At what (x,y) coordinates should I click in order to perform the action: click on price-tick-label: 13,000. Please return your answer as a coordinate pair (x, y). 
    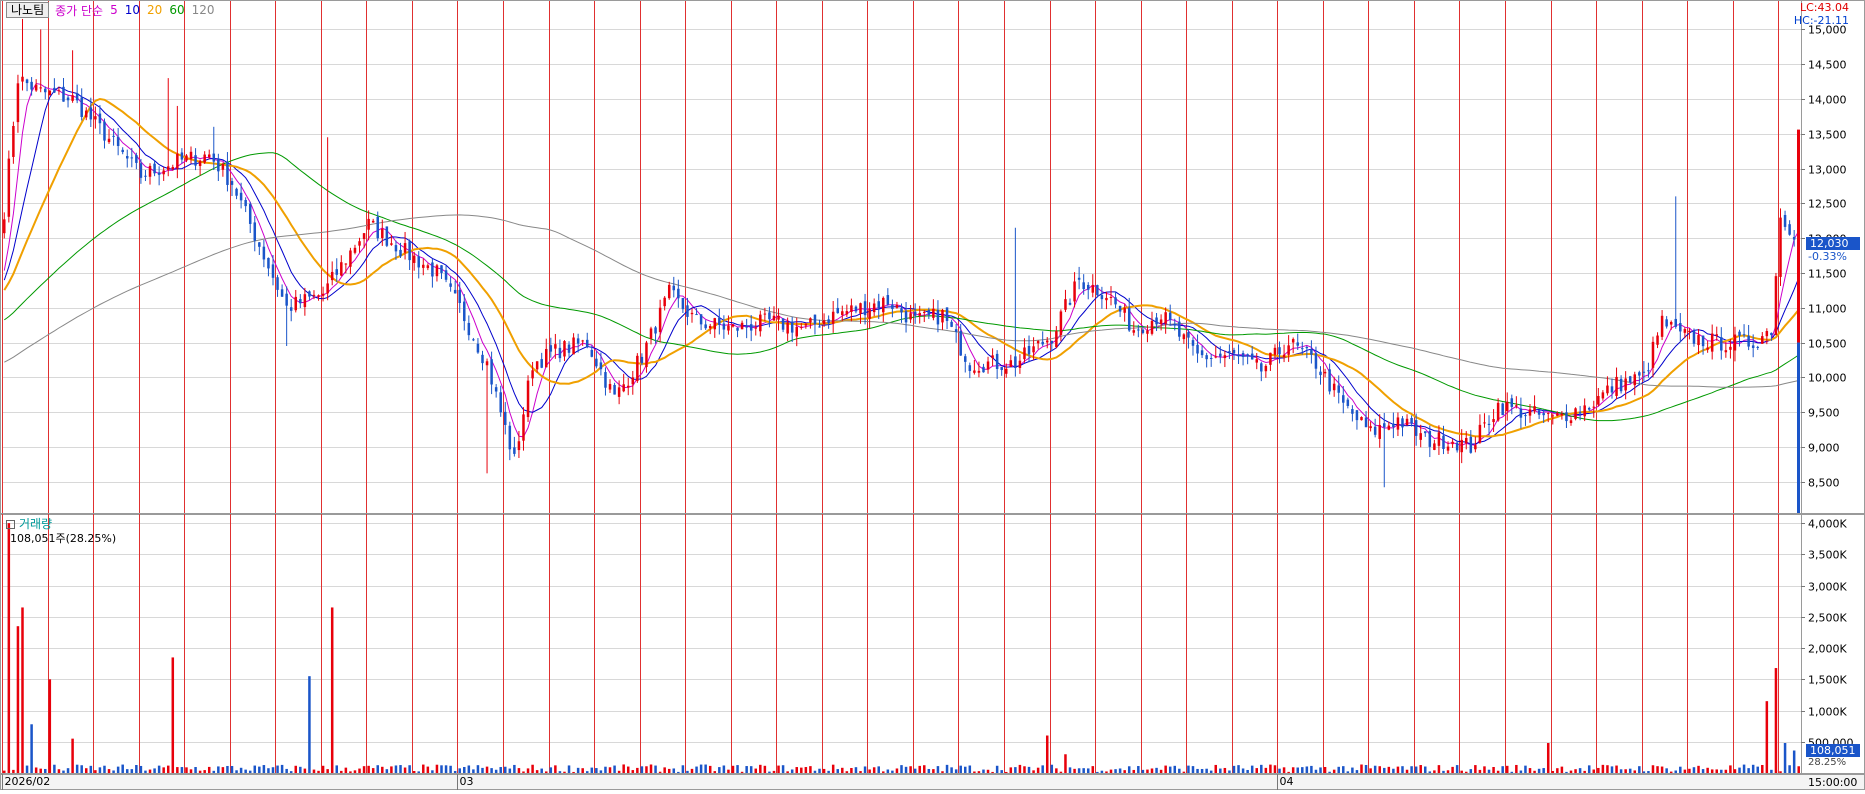
    Looking at the image, I should click on (1827, 170).